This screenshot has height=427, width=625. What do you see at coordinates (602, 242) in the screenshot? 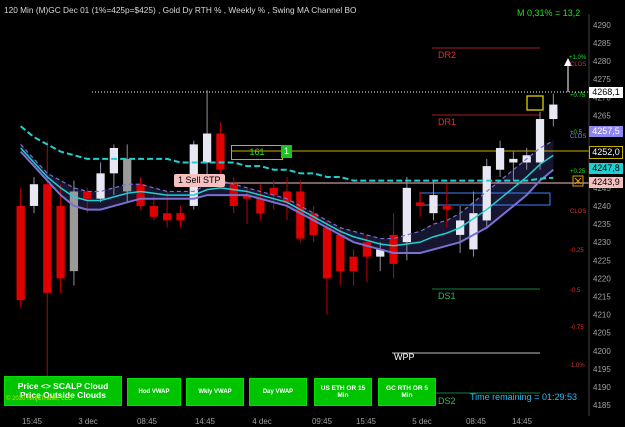
I see `y-tick-label: 4230` at bounding box center [602, 242].